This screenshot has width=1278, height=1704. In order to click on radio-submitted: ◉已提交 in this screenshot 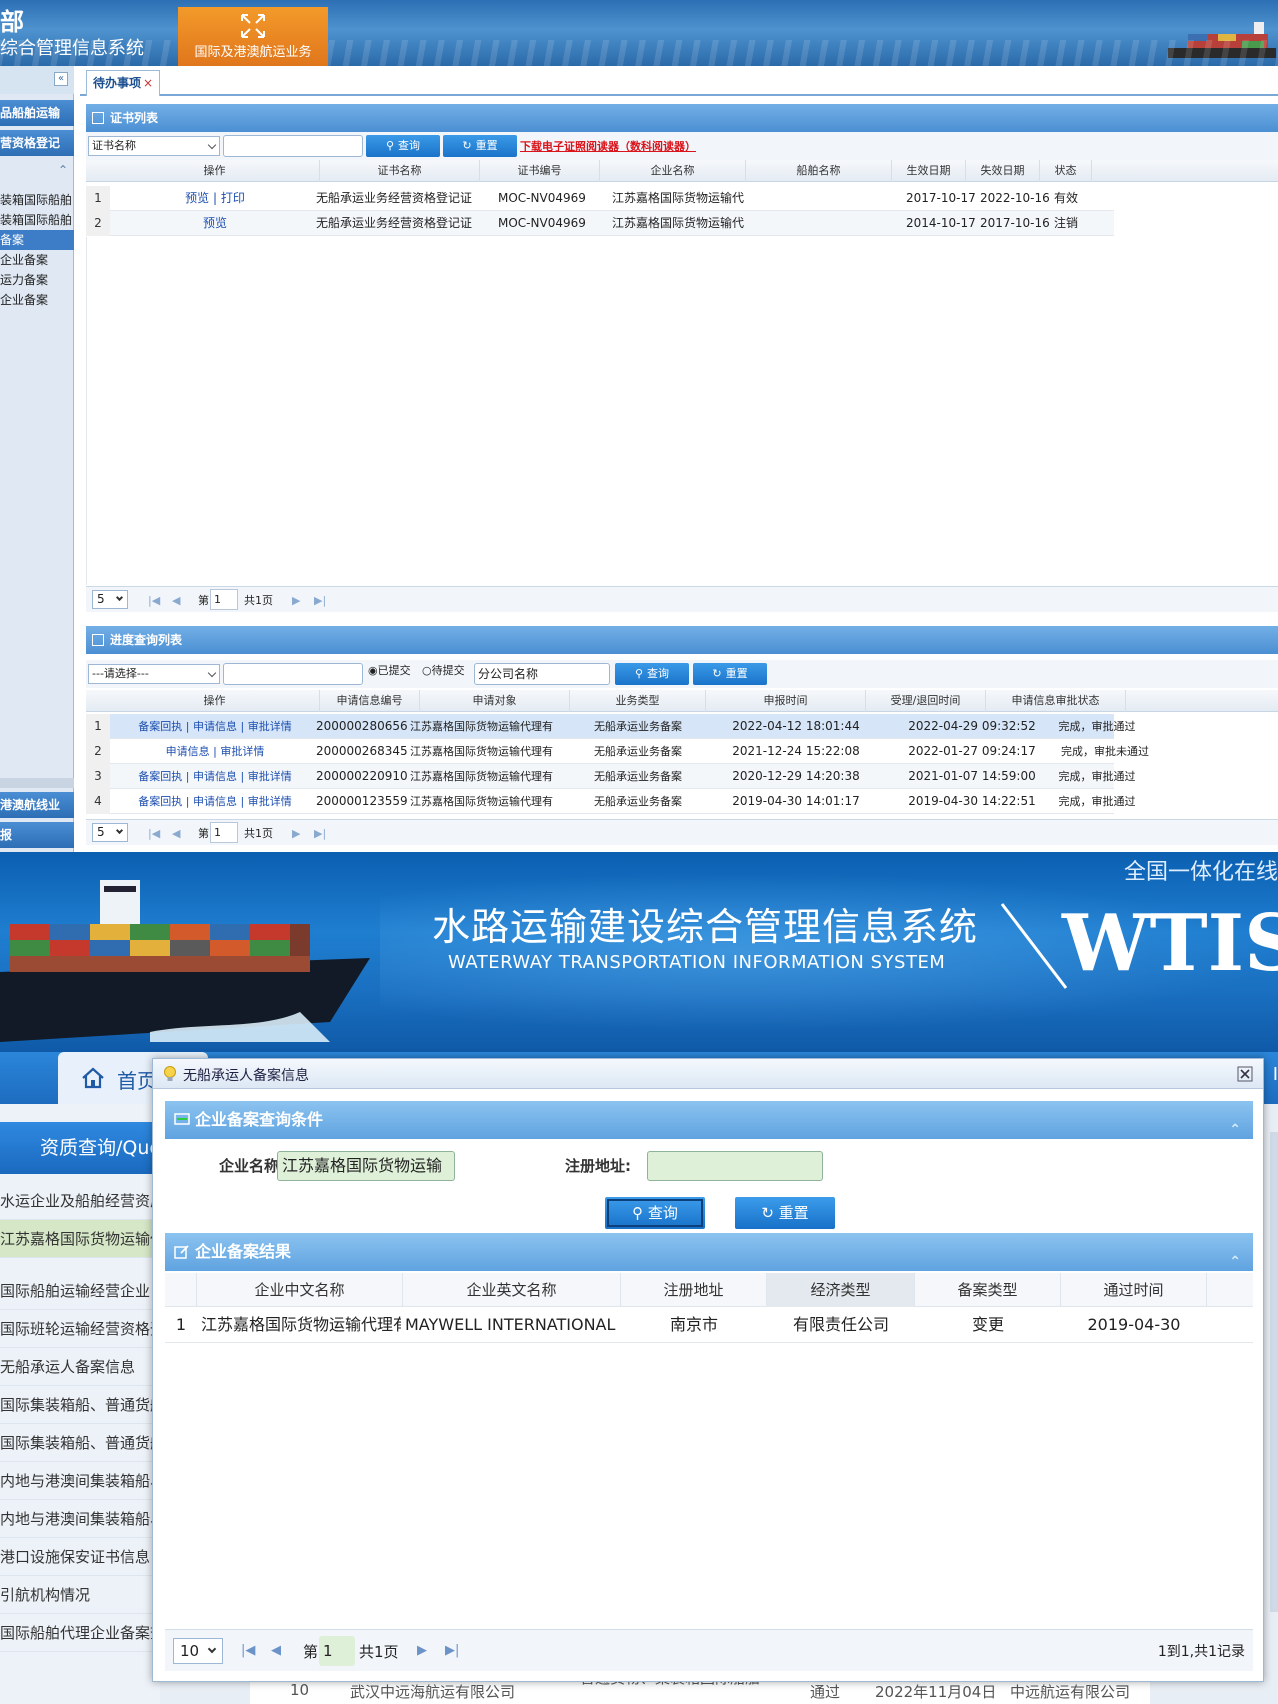, I will do `click(389, 670)`.